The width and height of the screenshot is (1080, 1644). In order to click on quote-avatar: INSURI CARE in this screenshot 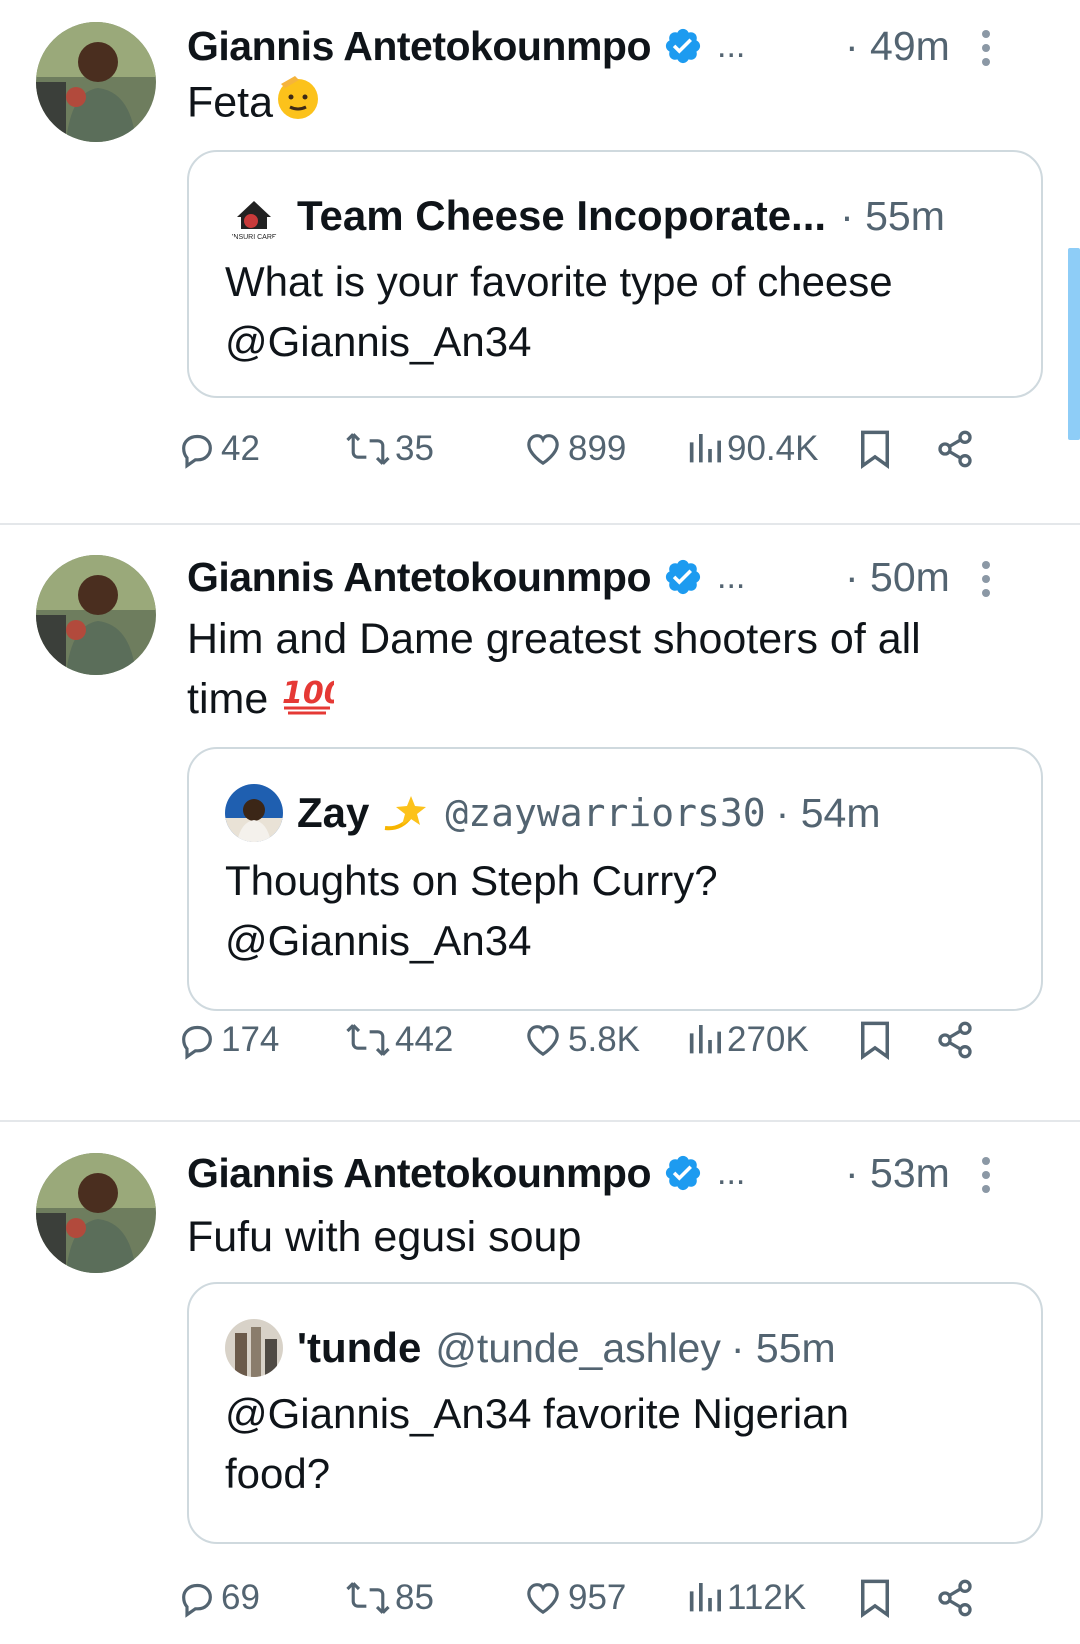, I will do `click(254, 216)`.